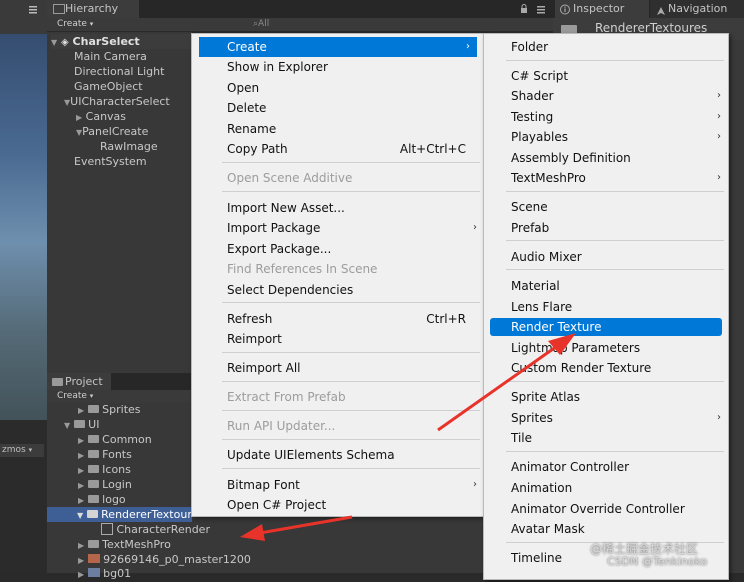 The width and height of the screenshot is (744, 582). Describe the element at coordinates (506, 382) in the screenshot. I see `red-arrow-to-render-texture` at that location.